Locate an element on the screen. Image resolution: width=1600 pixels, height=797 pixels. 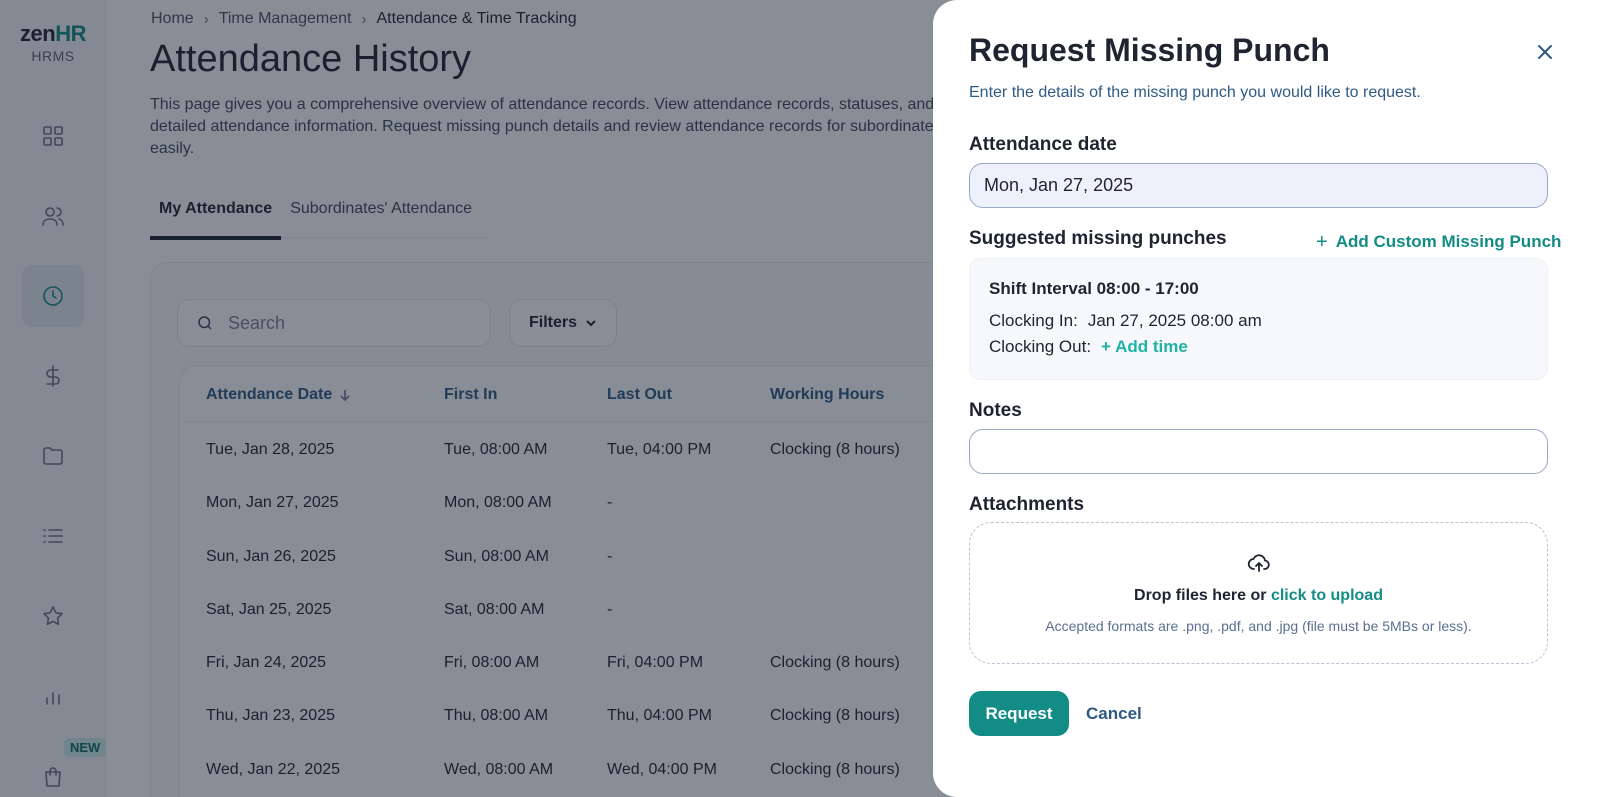
add-custom-label: Add Custom Missing Punch is located at coordinates (1448, 241).